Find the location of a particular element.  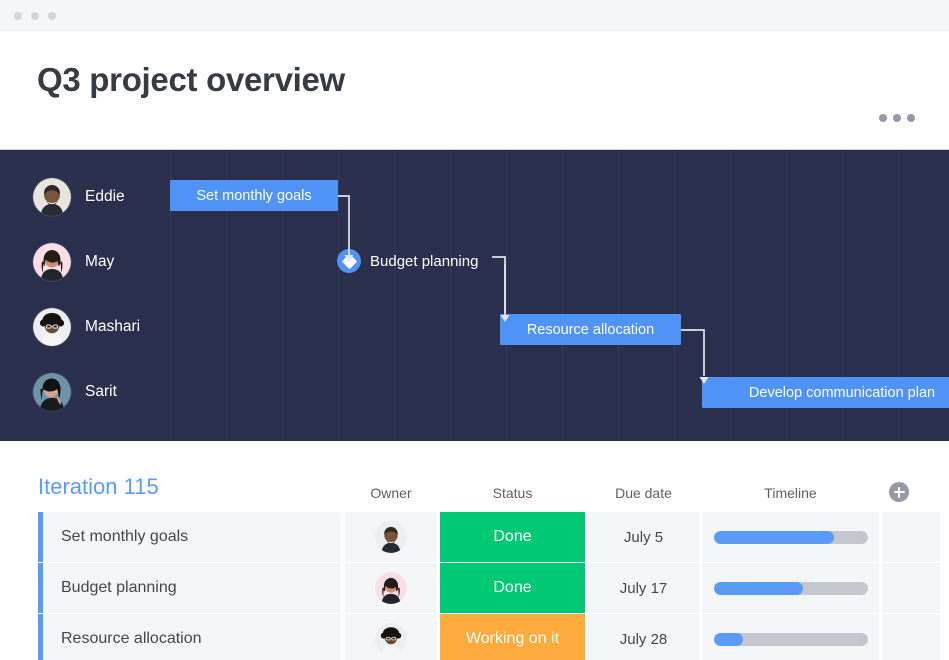

column-header-due-date: Due date is located at coordinates (643, 493).